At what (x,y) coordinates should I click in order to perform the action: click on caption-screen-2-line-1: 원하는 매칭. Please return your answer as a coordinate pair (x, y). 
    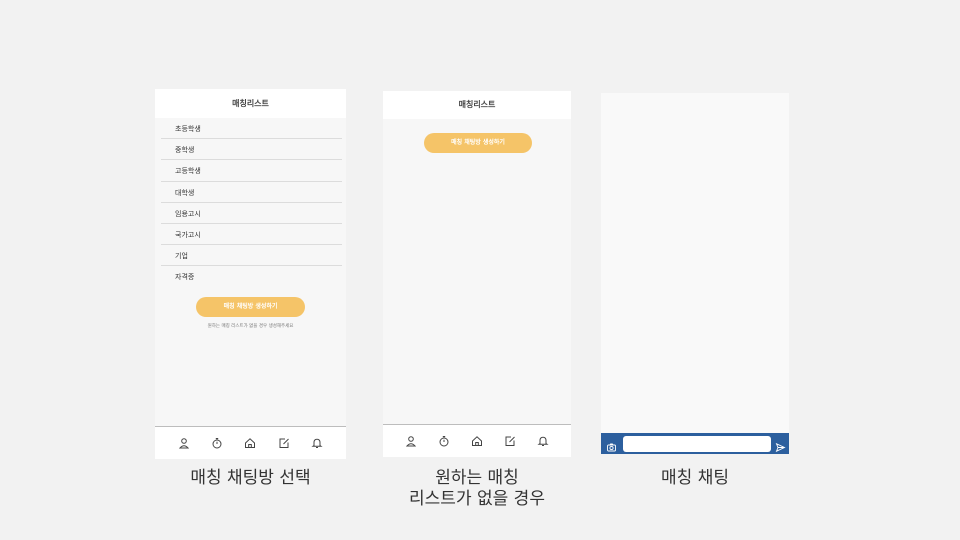
    Looking at the image, I should click on (477, 478).